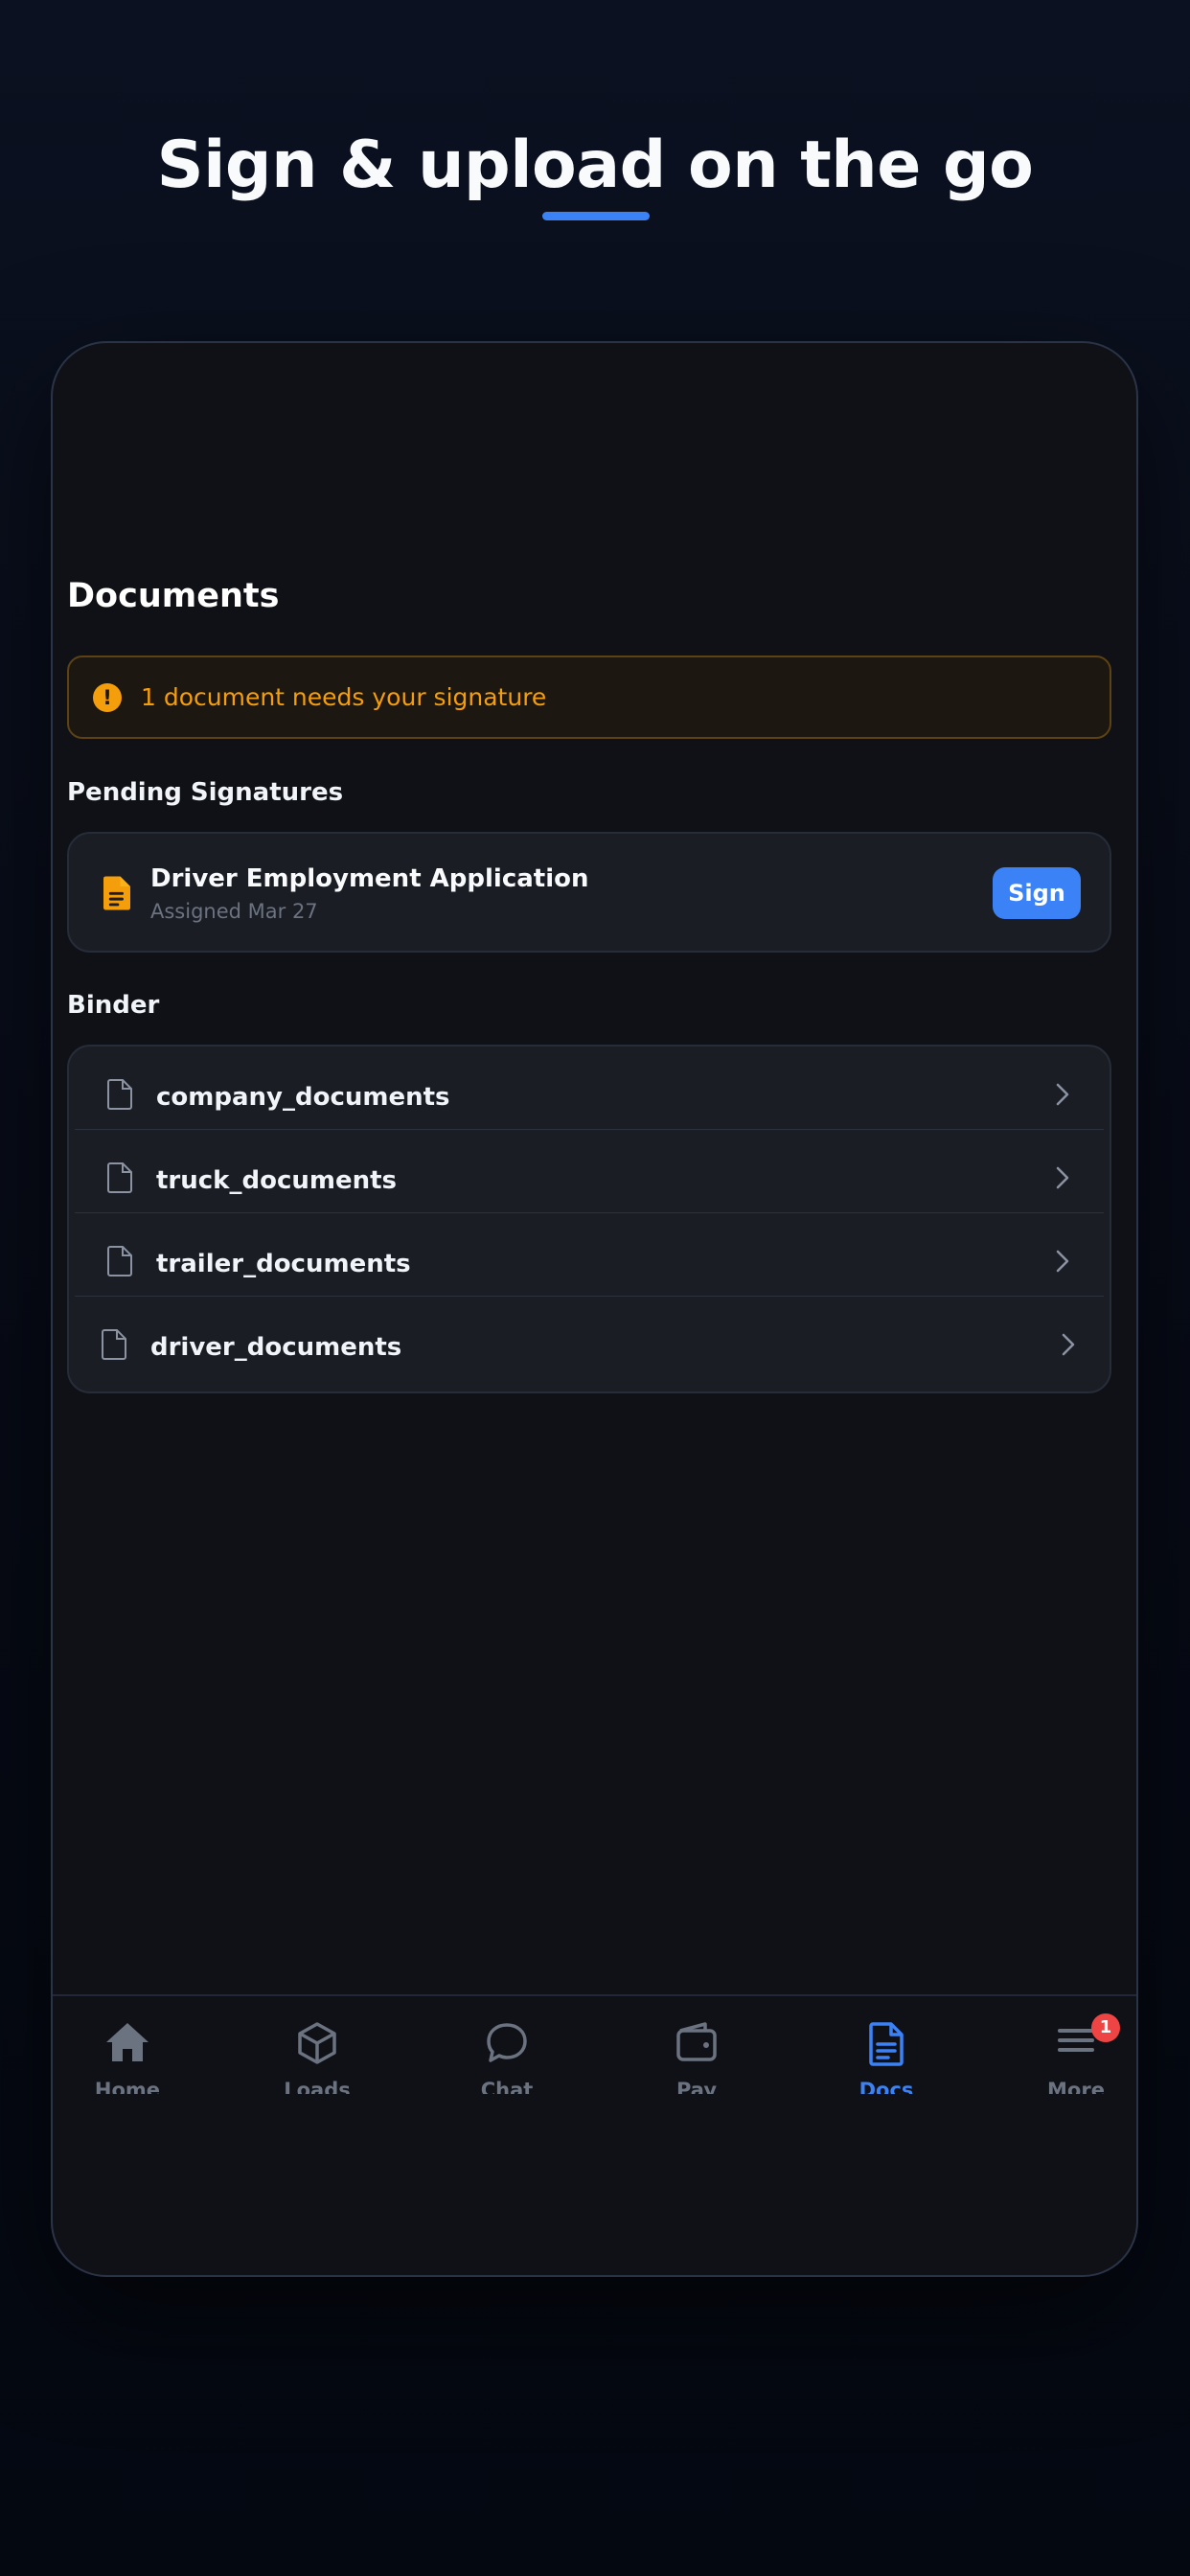  I want to click on tab-label: Pay, so click(697, 2087).